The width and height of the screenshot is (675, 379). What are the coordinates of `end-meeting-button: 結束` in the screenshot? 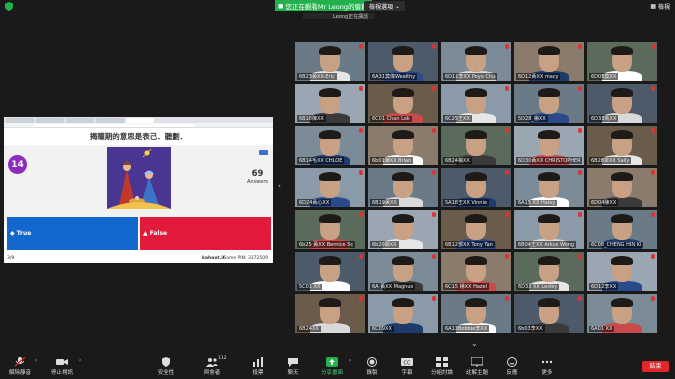 It's located at (655, 366).